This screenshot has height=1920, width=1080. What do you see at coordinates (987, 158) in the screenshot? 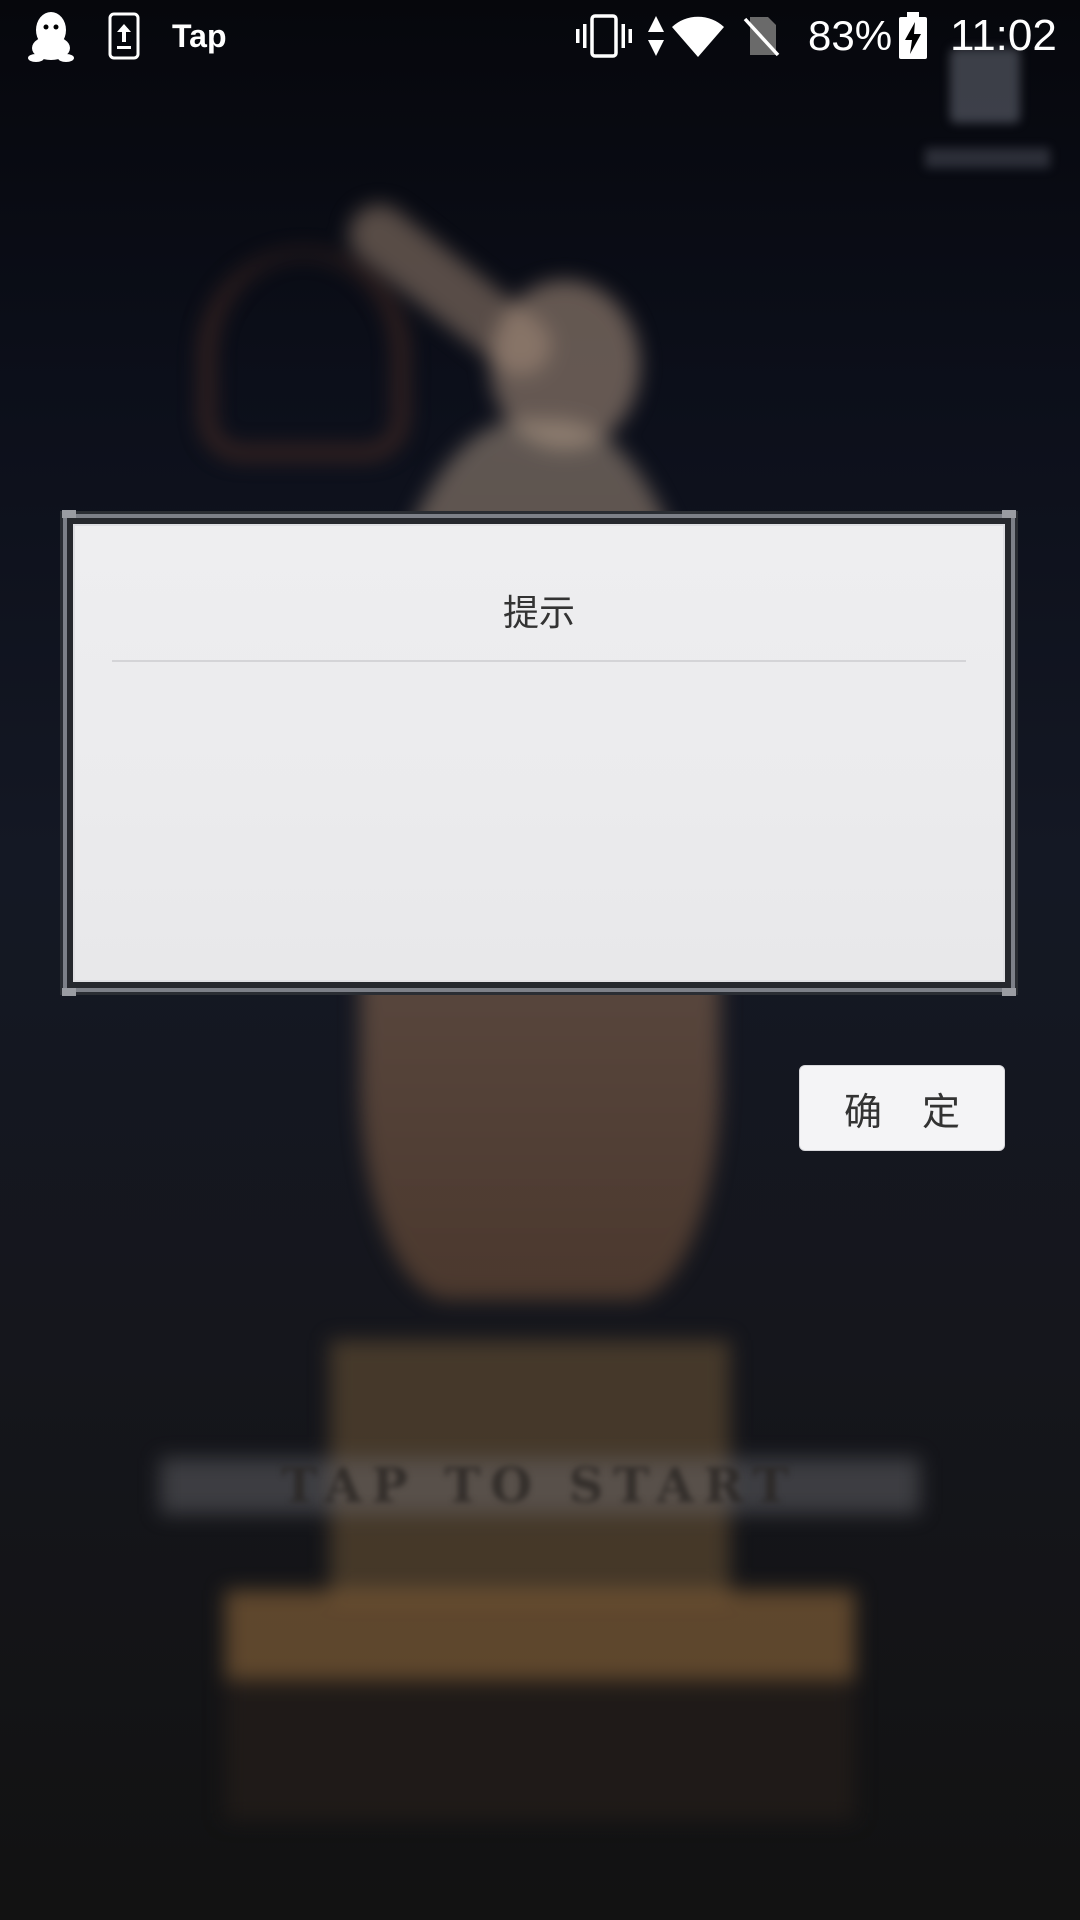
I see `blurred-menu-label` at bounding box center [987, 158].